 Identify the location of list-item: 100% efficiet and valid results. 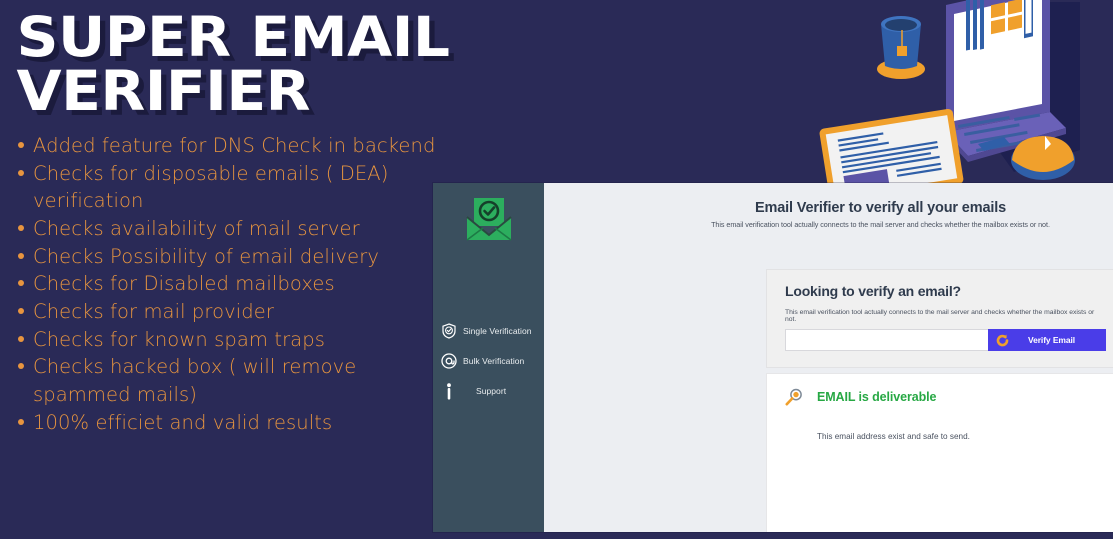
(228, 423).